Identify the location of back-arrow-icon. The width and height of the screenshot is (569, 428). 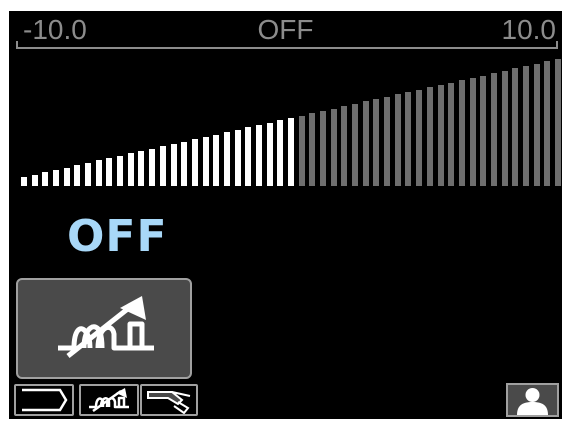
(45, 400).